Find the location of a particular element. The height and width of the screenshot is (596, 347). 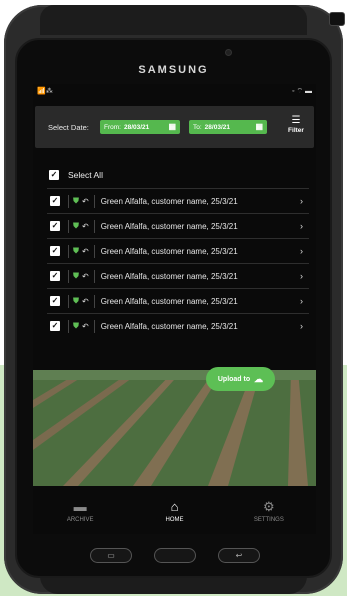

archive-icon: ▬ is located at coordinates (80, 506).